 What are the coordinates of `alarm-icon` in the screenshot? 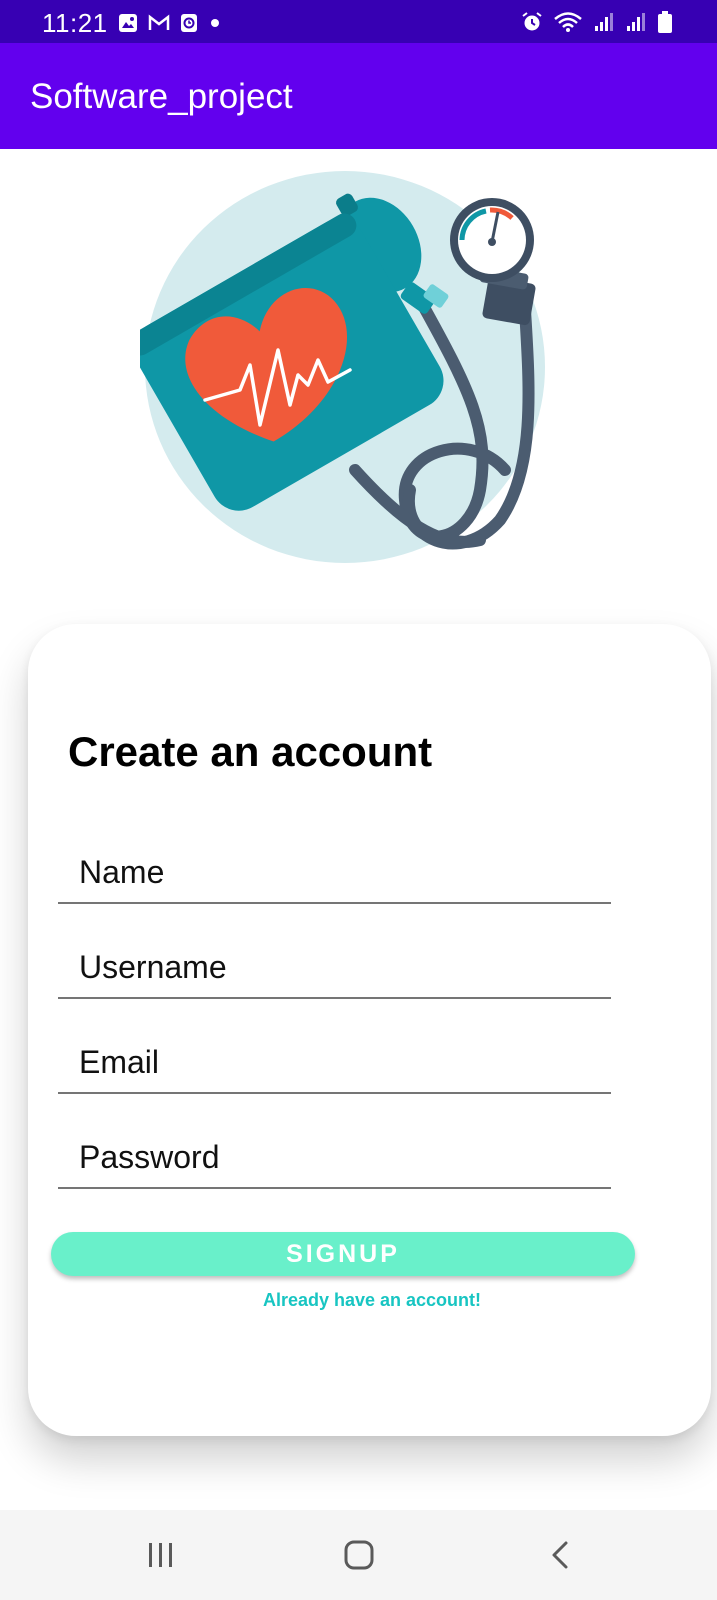 It's located at (532, 24).